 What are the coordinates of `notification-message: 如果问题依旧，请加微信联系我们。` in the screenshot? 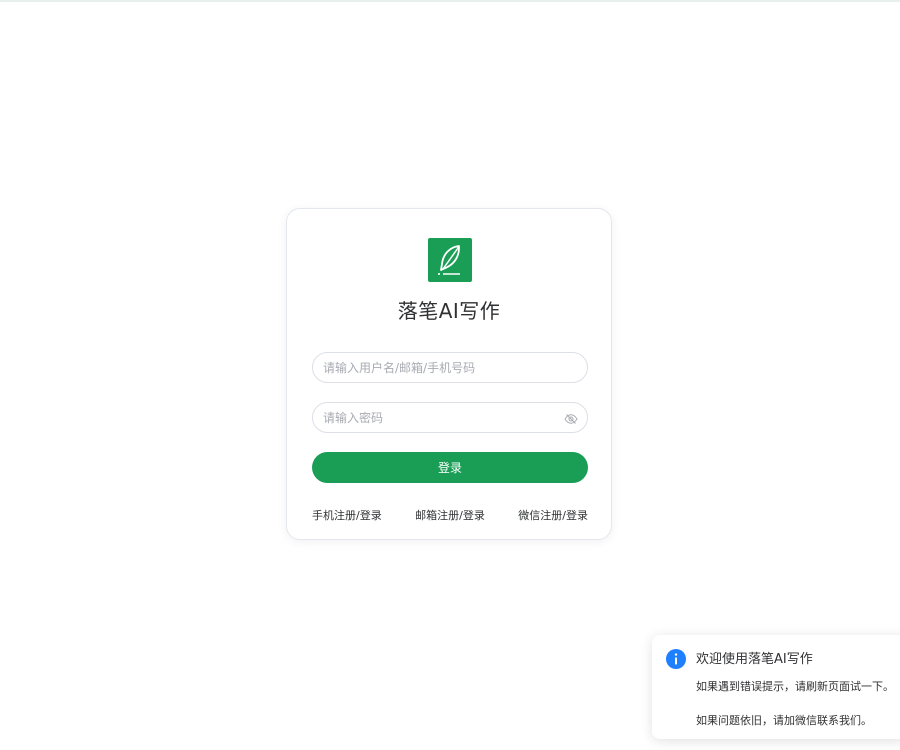 It's located at (784, 720).